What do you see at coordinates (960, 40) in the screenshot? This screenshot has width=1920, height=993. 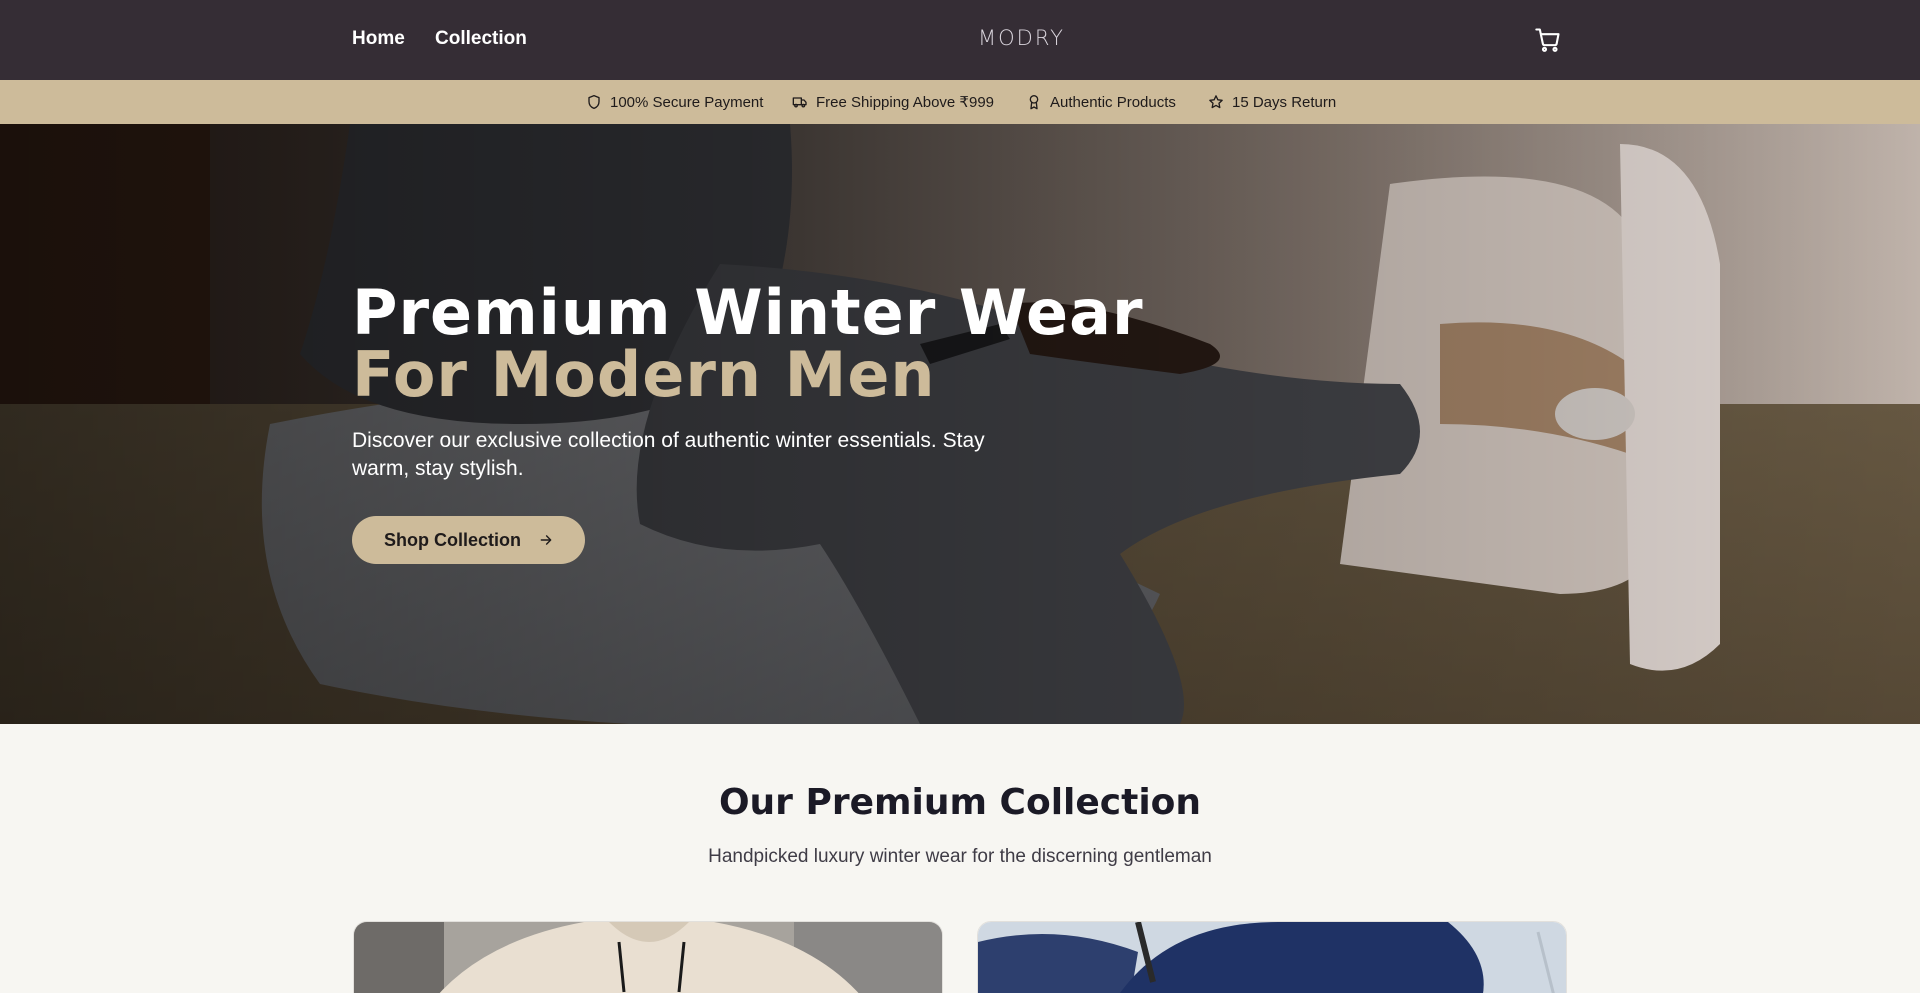 I see `top-navigation: Home Collection MODRY` at bounding box center [960, 40].